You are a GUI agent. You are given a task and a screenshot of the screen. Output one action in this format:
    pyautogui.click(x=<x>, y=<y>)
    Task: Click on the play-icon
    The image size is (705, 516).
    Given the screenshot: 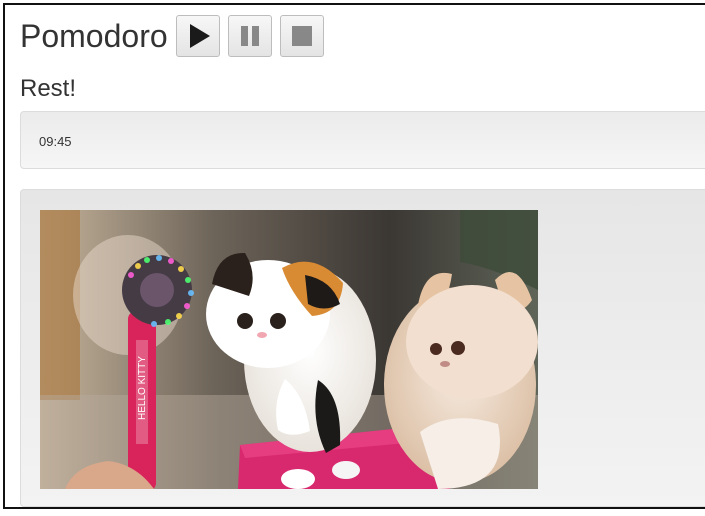 What is the action you would take?
    pyautogui.click(x=199, y=36)
    